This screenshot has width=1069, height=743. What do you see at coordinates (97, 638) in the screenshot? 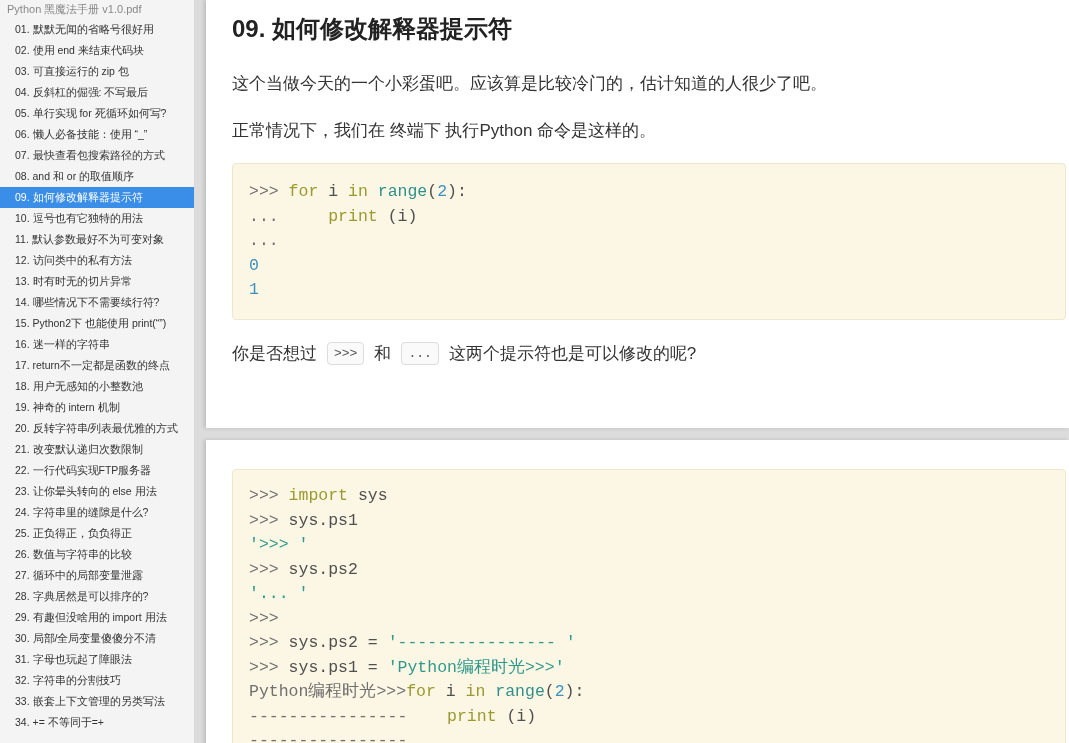
I see `outline-item: 30. 局部/全局变量傻傻分不清` at bounding box center [97, 638].